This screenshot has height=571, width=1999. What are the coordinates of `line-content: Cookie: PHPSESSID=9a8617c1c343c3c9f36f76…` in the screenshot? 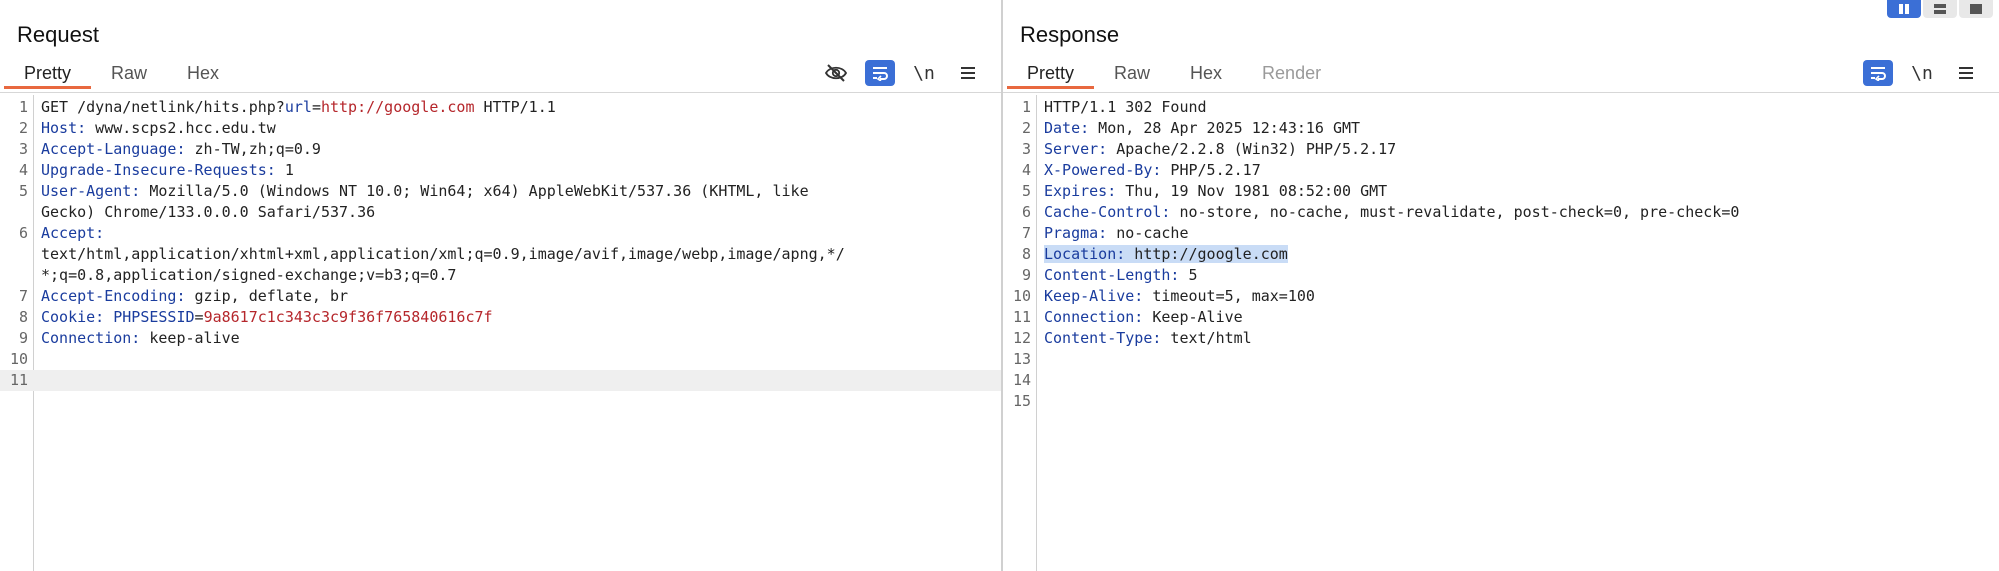 It's located at (267, 317).